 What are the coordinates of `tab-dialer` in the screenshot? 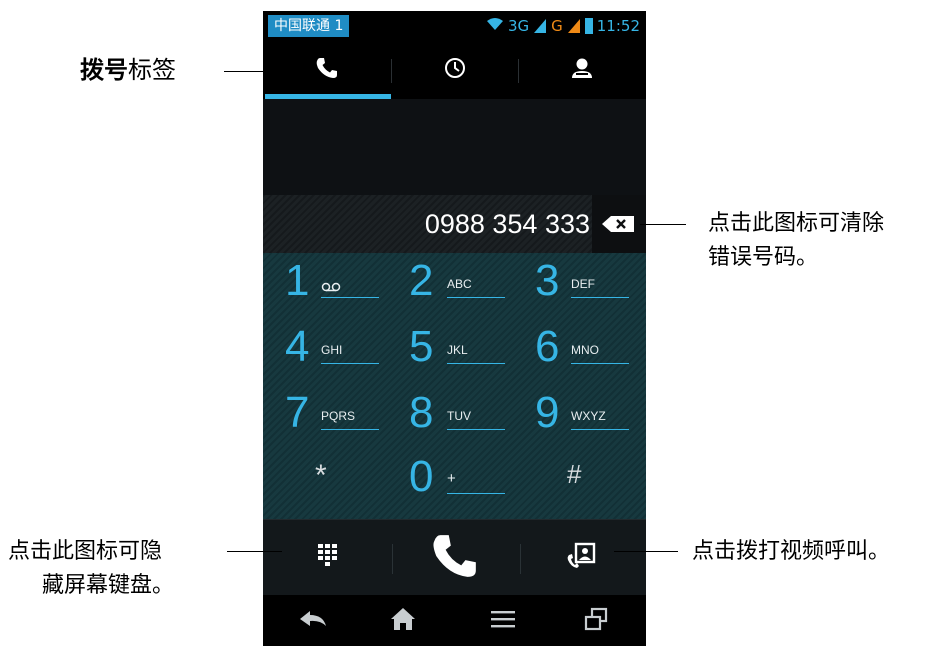 It's located at (327, 70).